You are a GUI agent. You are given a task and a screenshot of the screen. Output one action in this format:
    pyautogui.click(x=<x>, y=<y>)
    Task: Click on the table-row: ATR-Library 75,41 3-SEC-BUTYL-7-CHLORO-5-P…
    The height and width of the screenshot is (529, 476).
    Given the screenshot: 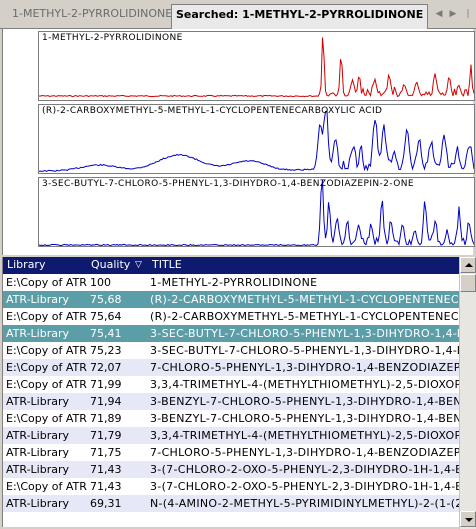 What is the action you would take?
    pyautogui.click(x=231, y=333)
    